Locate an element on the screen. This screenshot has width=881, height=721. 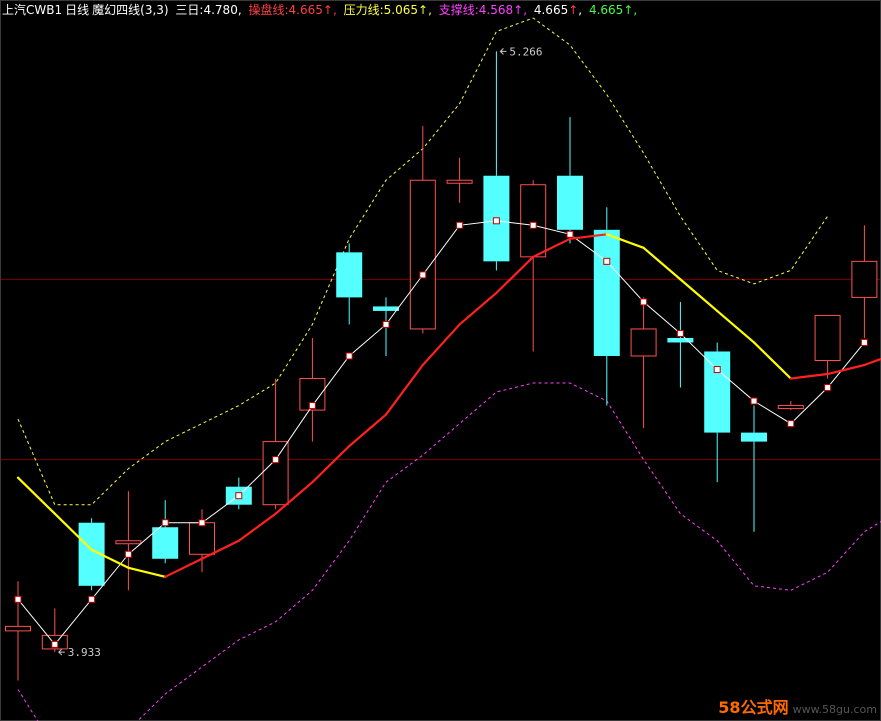
caopan-label: 操盘线: is located at coordinates (268, 10).